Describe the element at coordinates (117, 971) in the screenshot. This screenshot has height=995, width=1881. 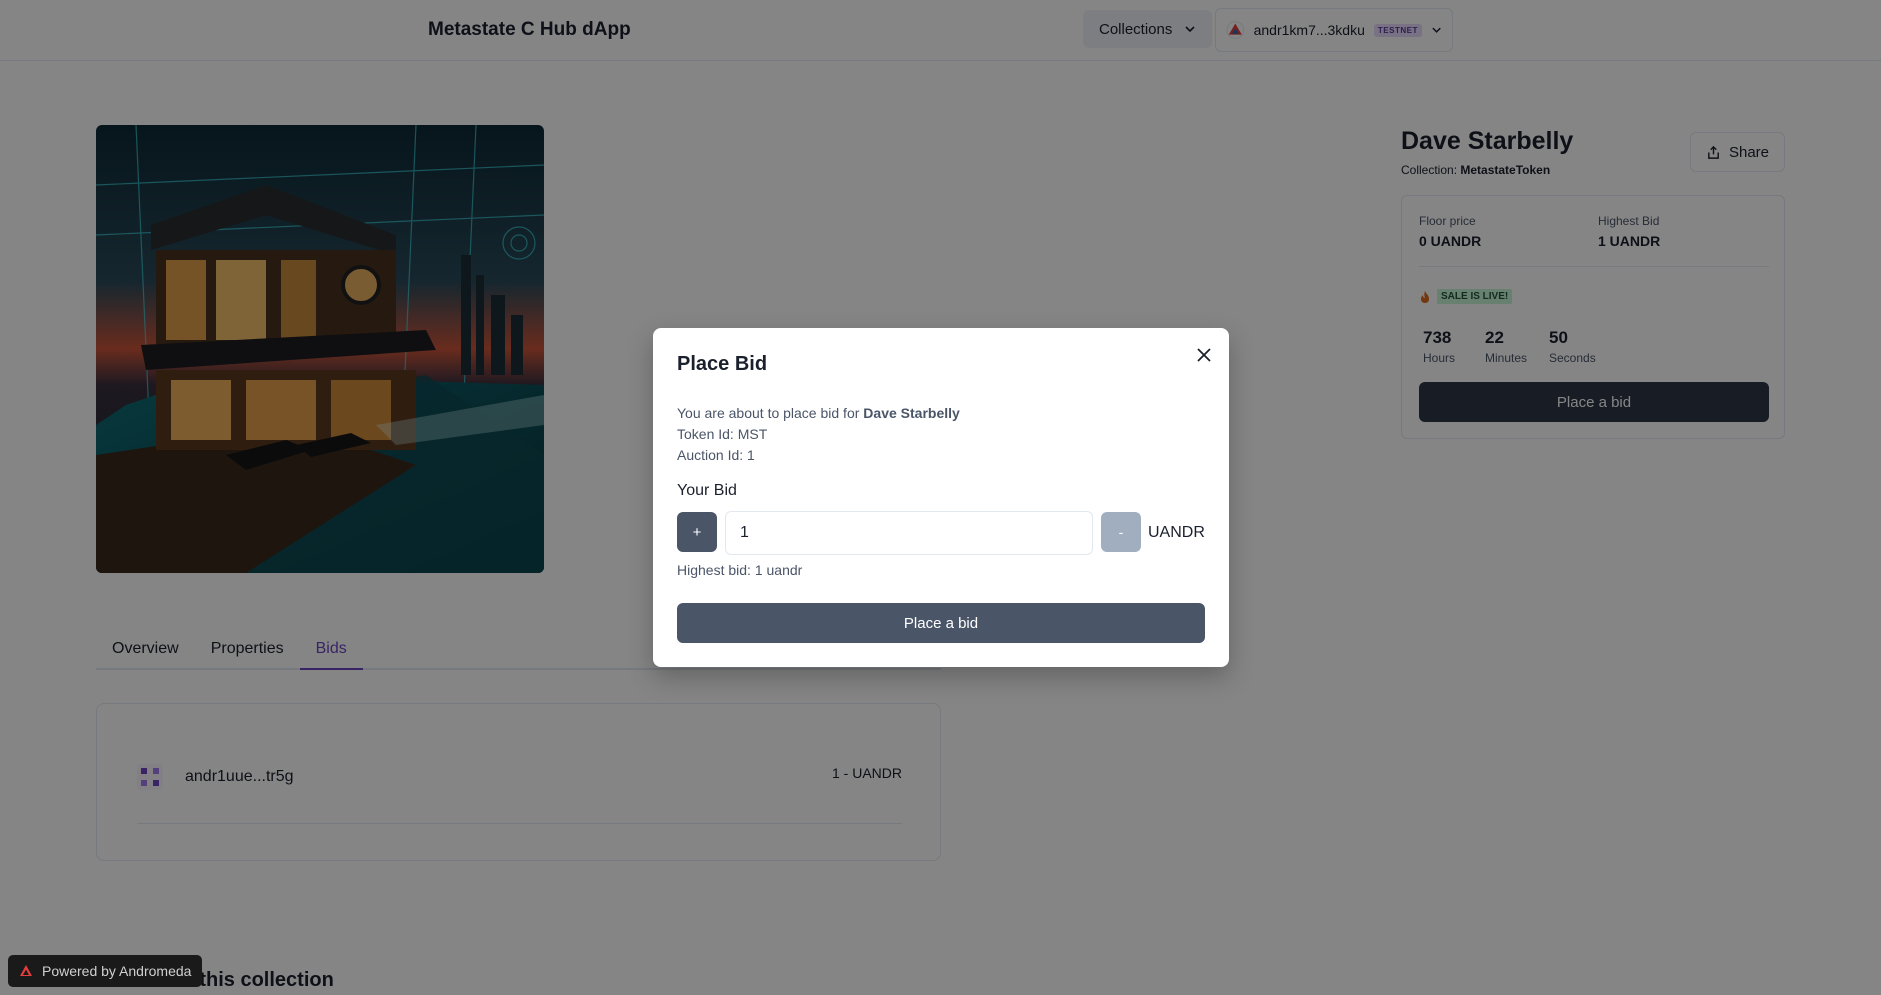
I see `powered-by-label: Powered by Andromeda` at that location.